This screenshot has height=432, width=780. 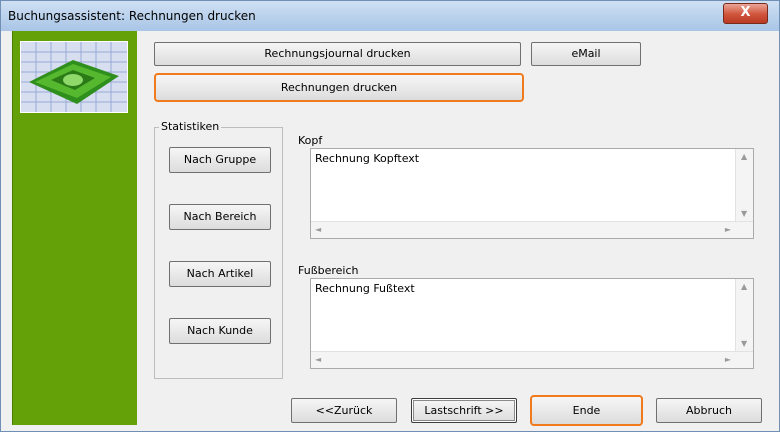 I want to click on header-text-field: Rechnung Kopftext ▲ ▼ ◄ ►, so click(x=532, y=193).